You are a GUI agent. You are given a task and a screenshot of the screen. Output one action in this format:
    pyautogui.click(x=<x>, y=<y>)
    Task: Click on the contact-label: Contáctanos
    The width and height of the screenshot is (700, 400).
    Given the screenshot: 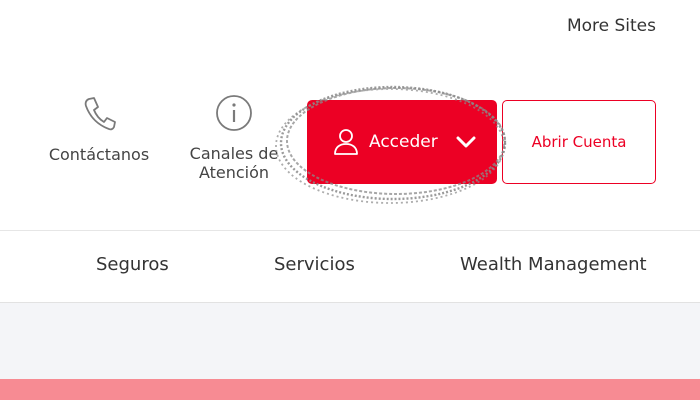 What is the action you would take?
    pyautogui.click(x=99, y=154)
    